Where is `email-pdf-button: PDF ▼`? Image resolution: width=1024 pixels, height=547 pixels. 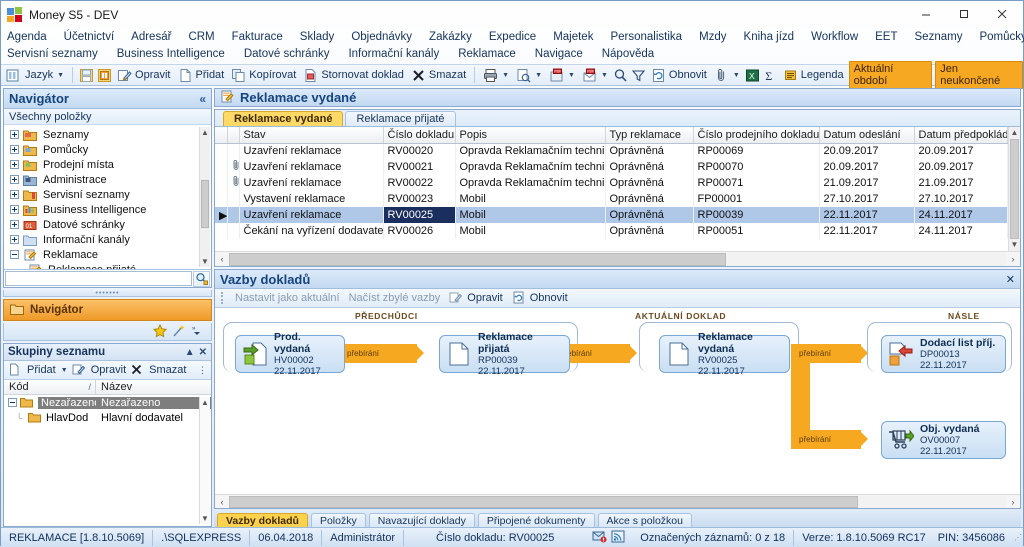
email-pdf-button: PDF ▼ is located at coordinates (595, 75).